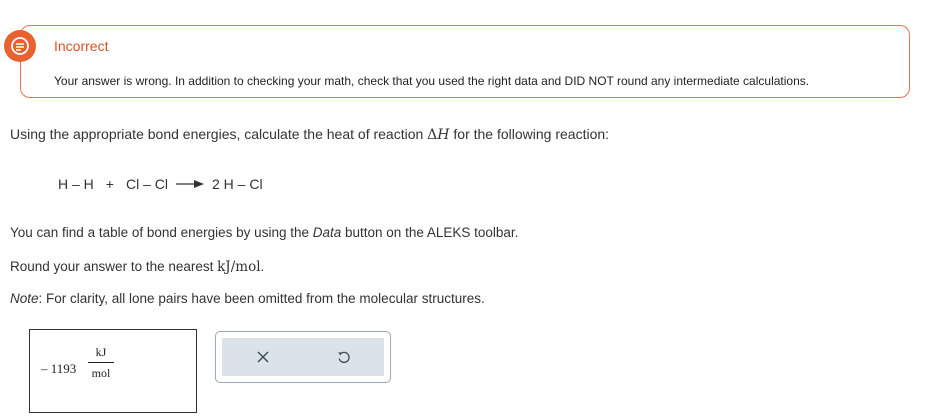  I want to click on answer-value: – 1193, so click(58, 369).